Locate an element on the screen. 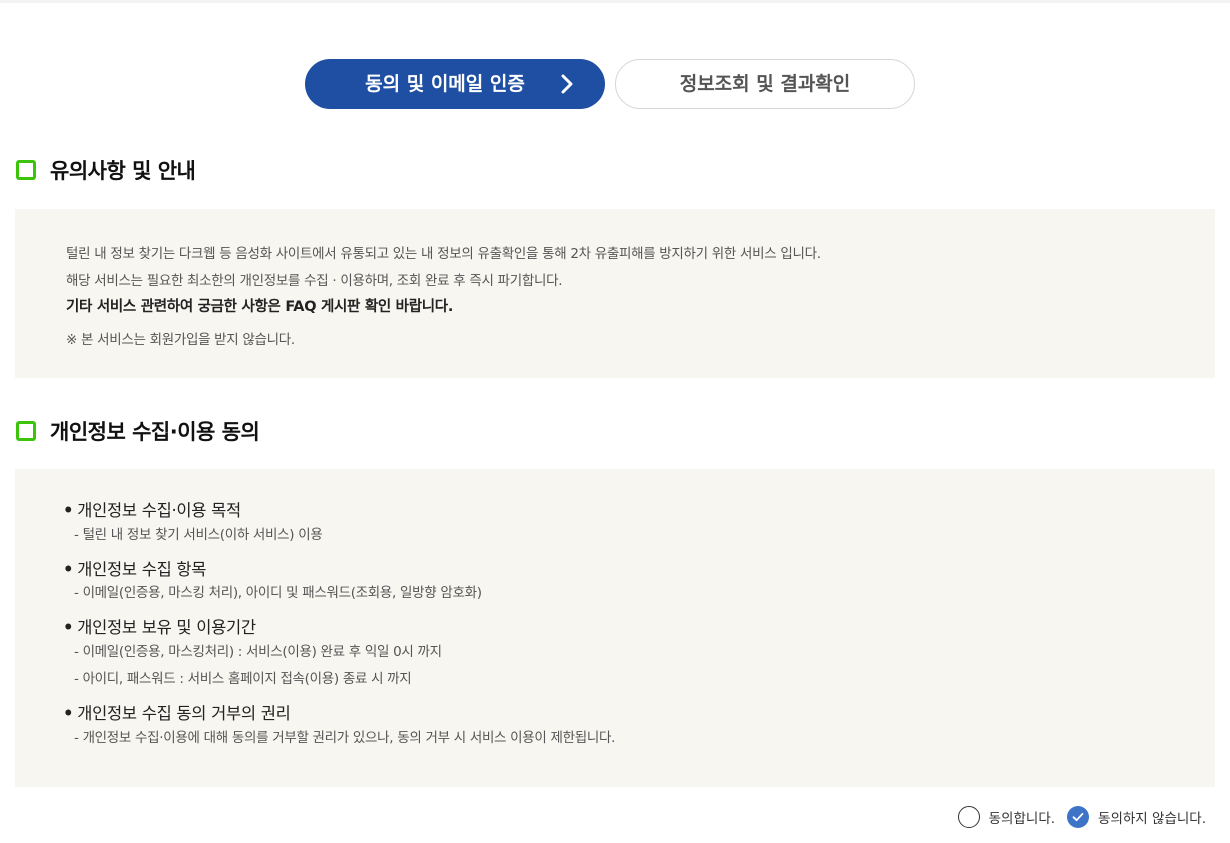 This screenshot has width=1230, height=843. step-tab-label: 정보조회 및 결과확인 is located at coordinates (765, 84).